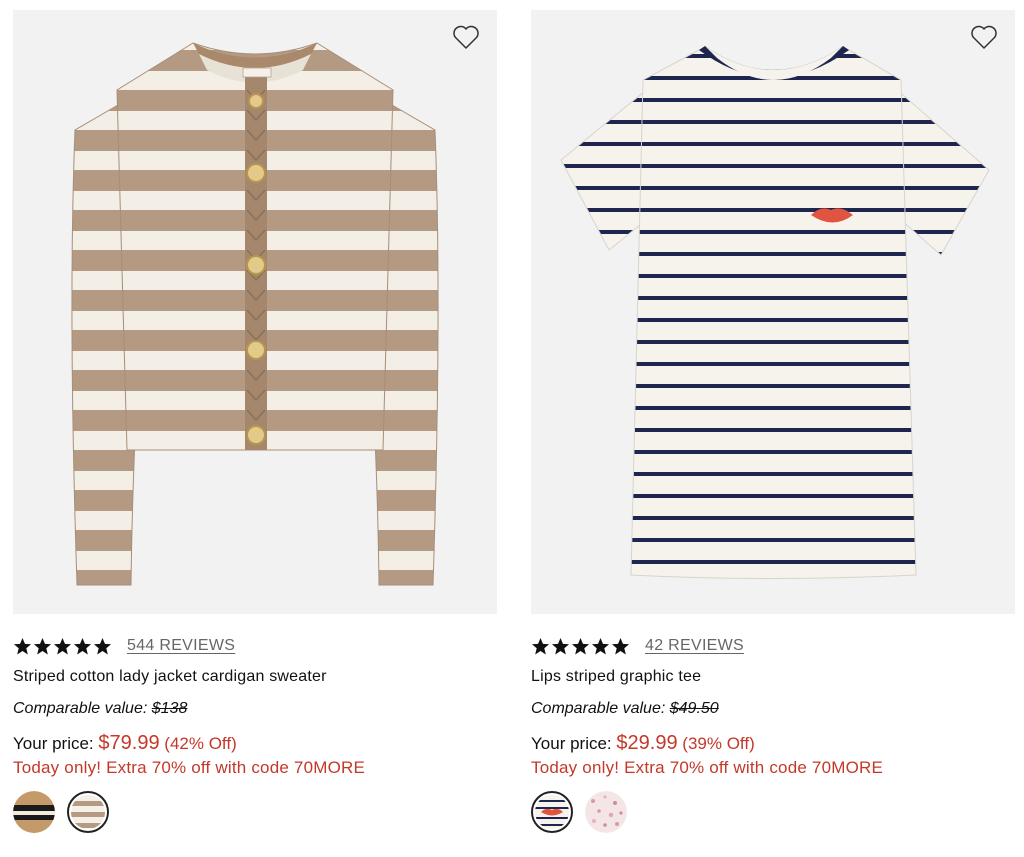 Image resolution: width=1024 pixels, height=857 pixels. What do you see at coordinates (255, 709) in the screenshot?
I see `comparable-value: Comparable value: $138` at bounding box center [255, 709].